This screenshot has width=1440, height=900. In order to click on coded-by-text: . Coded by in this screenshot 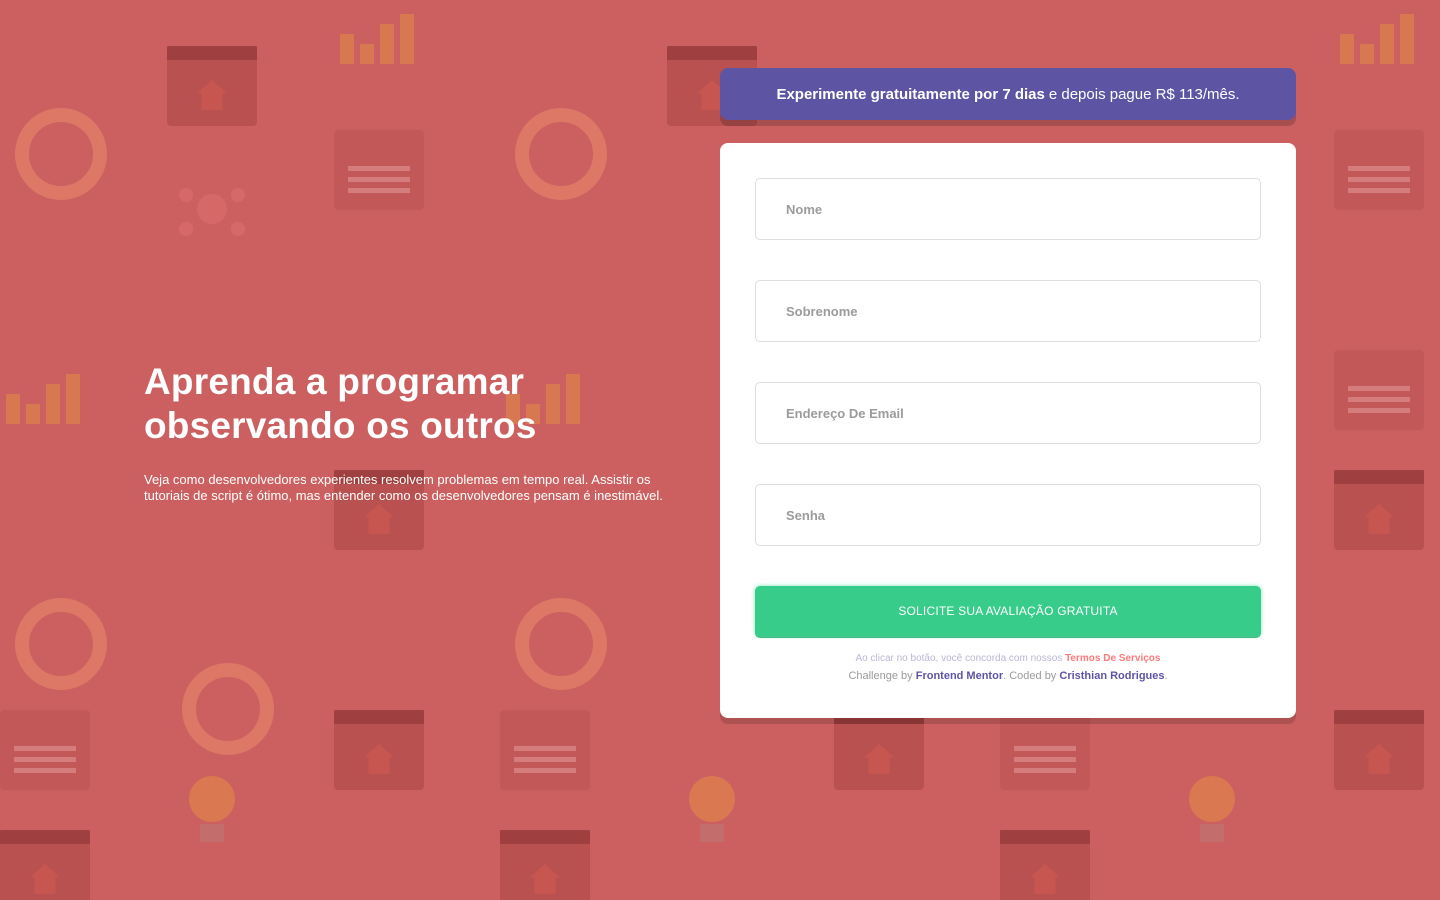, I will do `click(1030, 676)`.